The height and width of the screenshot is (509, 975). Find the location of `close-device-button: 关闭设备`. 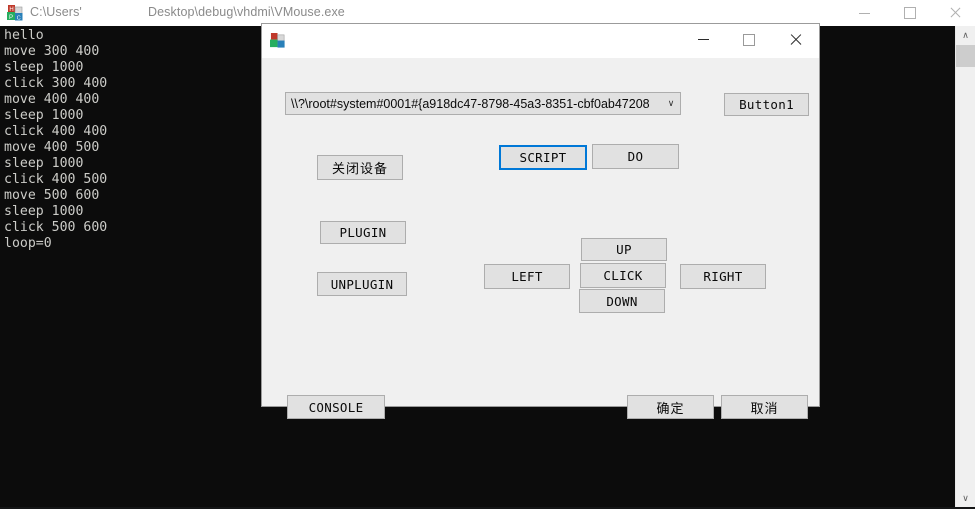

close-device-button: 关闭设备 is located at coordinates (360, 167).